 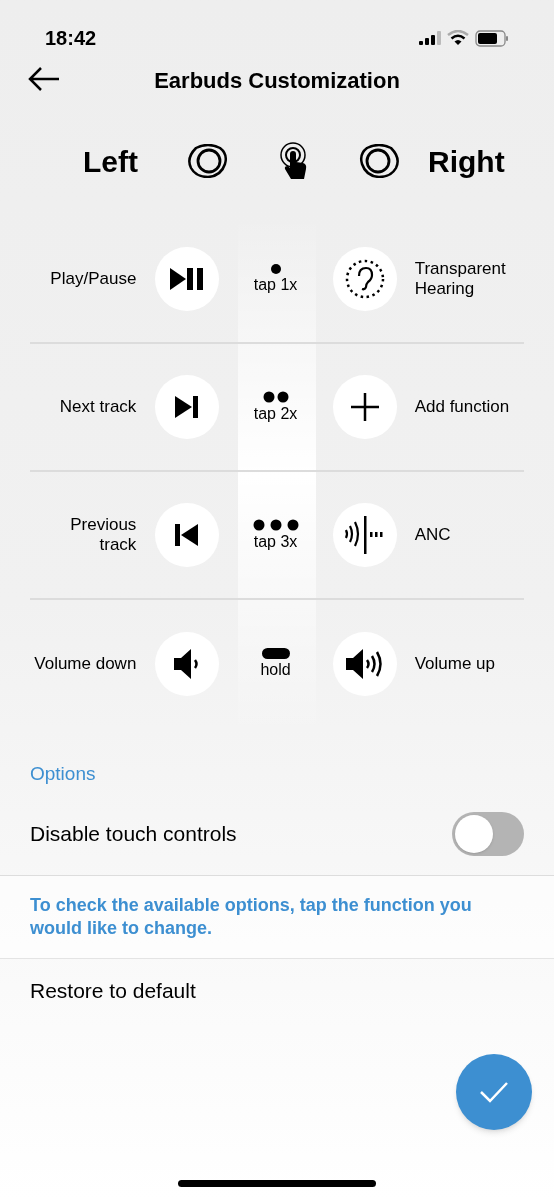 I want to click on function-label: Add function, so click(x=462, y=407).